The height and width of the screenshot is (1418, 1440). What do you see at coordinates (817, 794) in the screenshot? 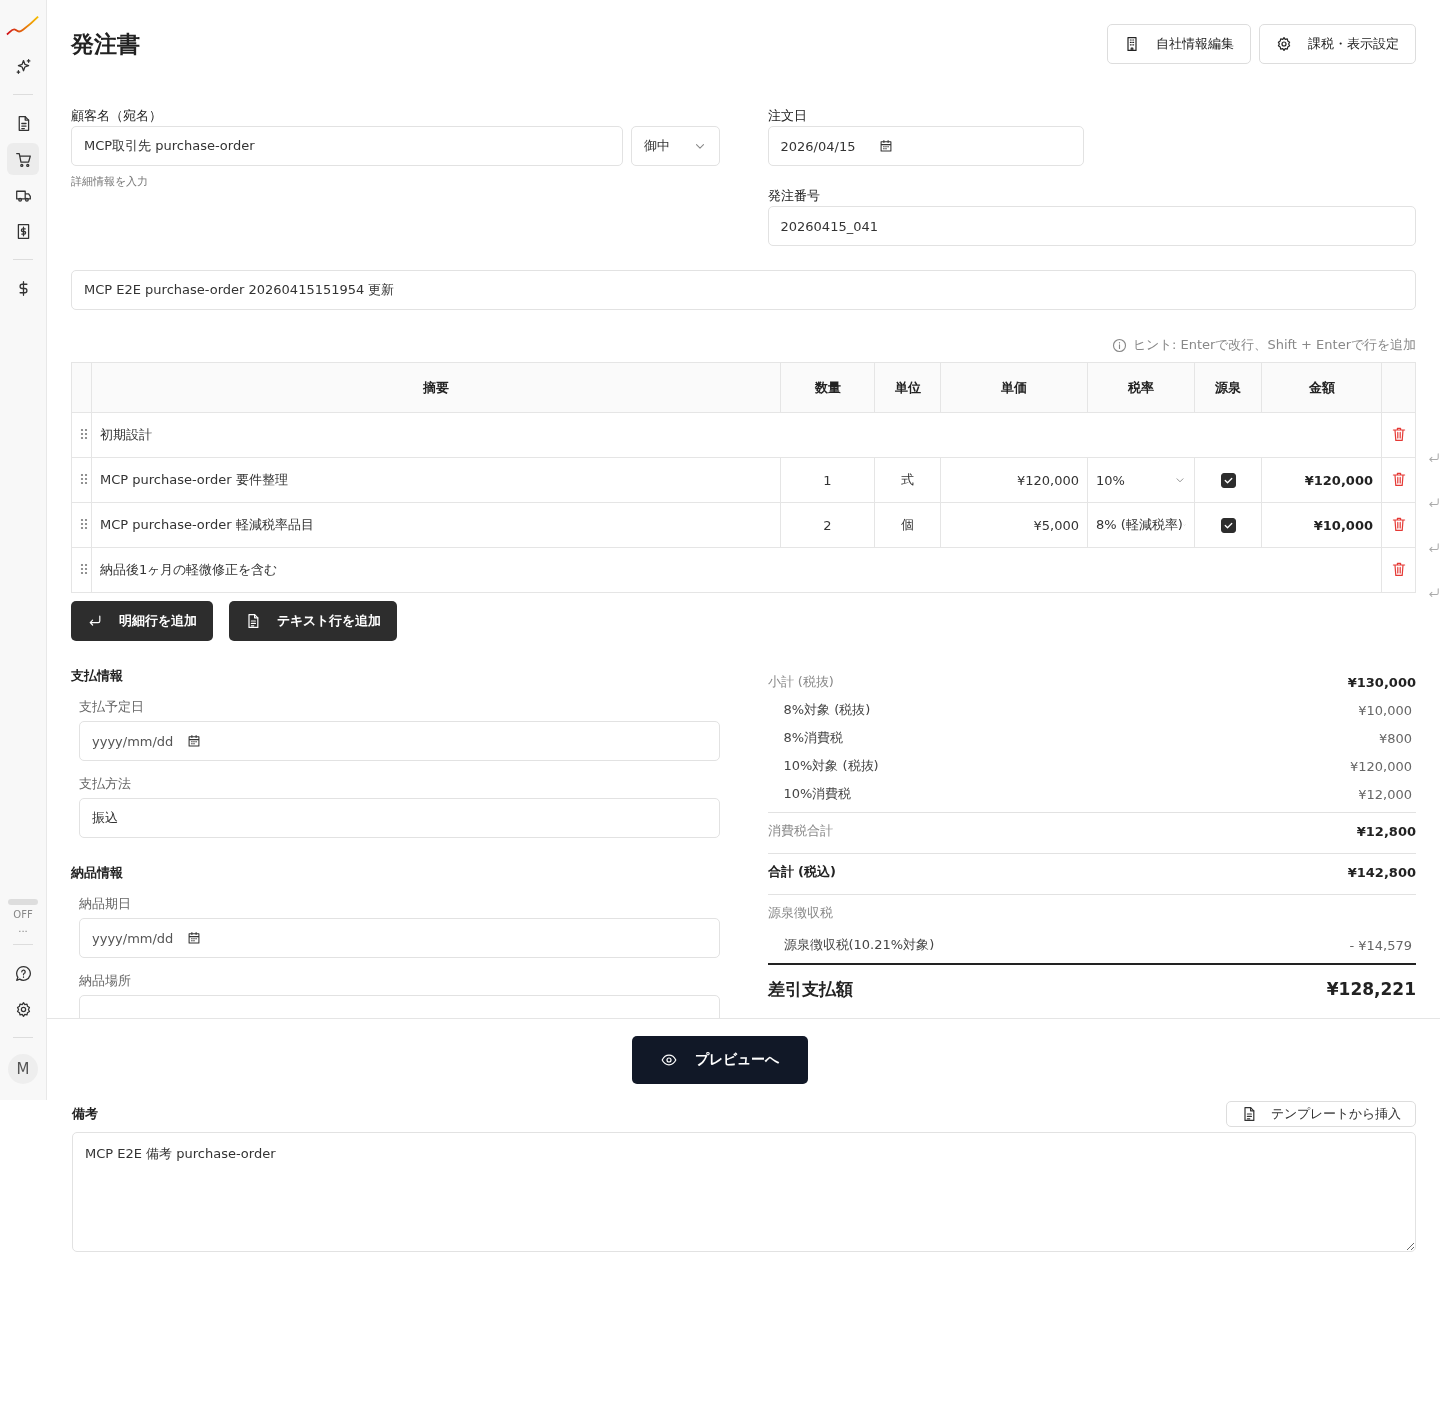
I see `summary-label: 10%消費税` at bounding box center [817, 794].